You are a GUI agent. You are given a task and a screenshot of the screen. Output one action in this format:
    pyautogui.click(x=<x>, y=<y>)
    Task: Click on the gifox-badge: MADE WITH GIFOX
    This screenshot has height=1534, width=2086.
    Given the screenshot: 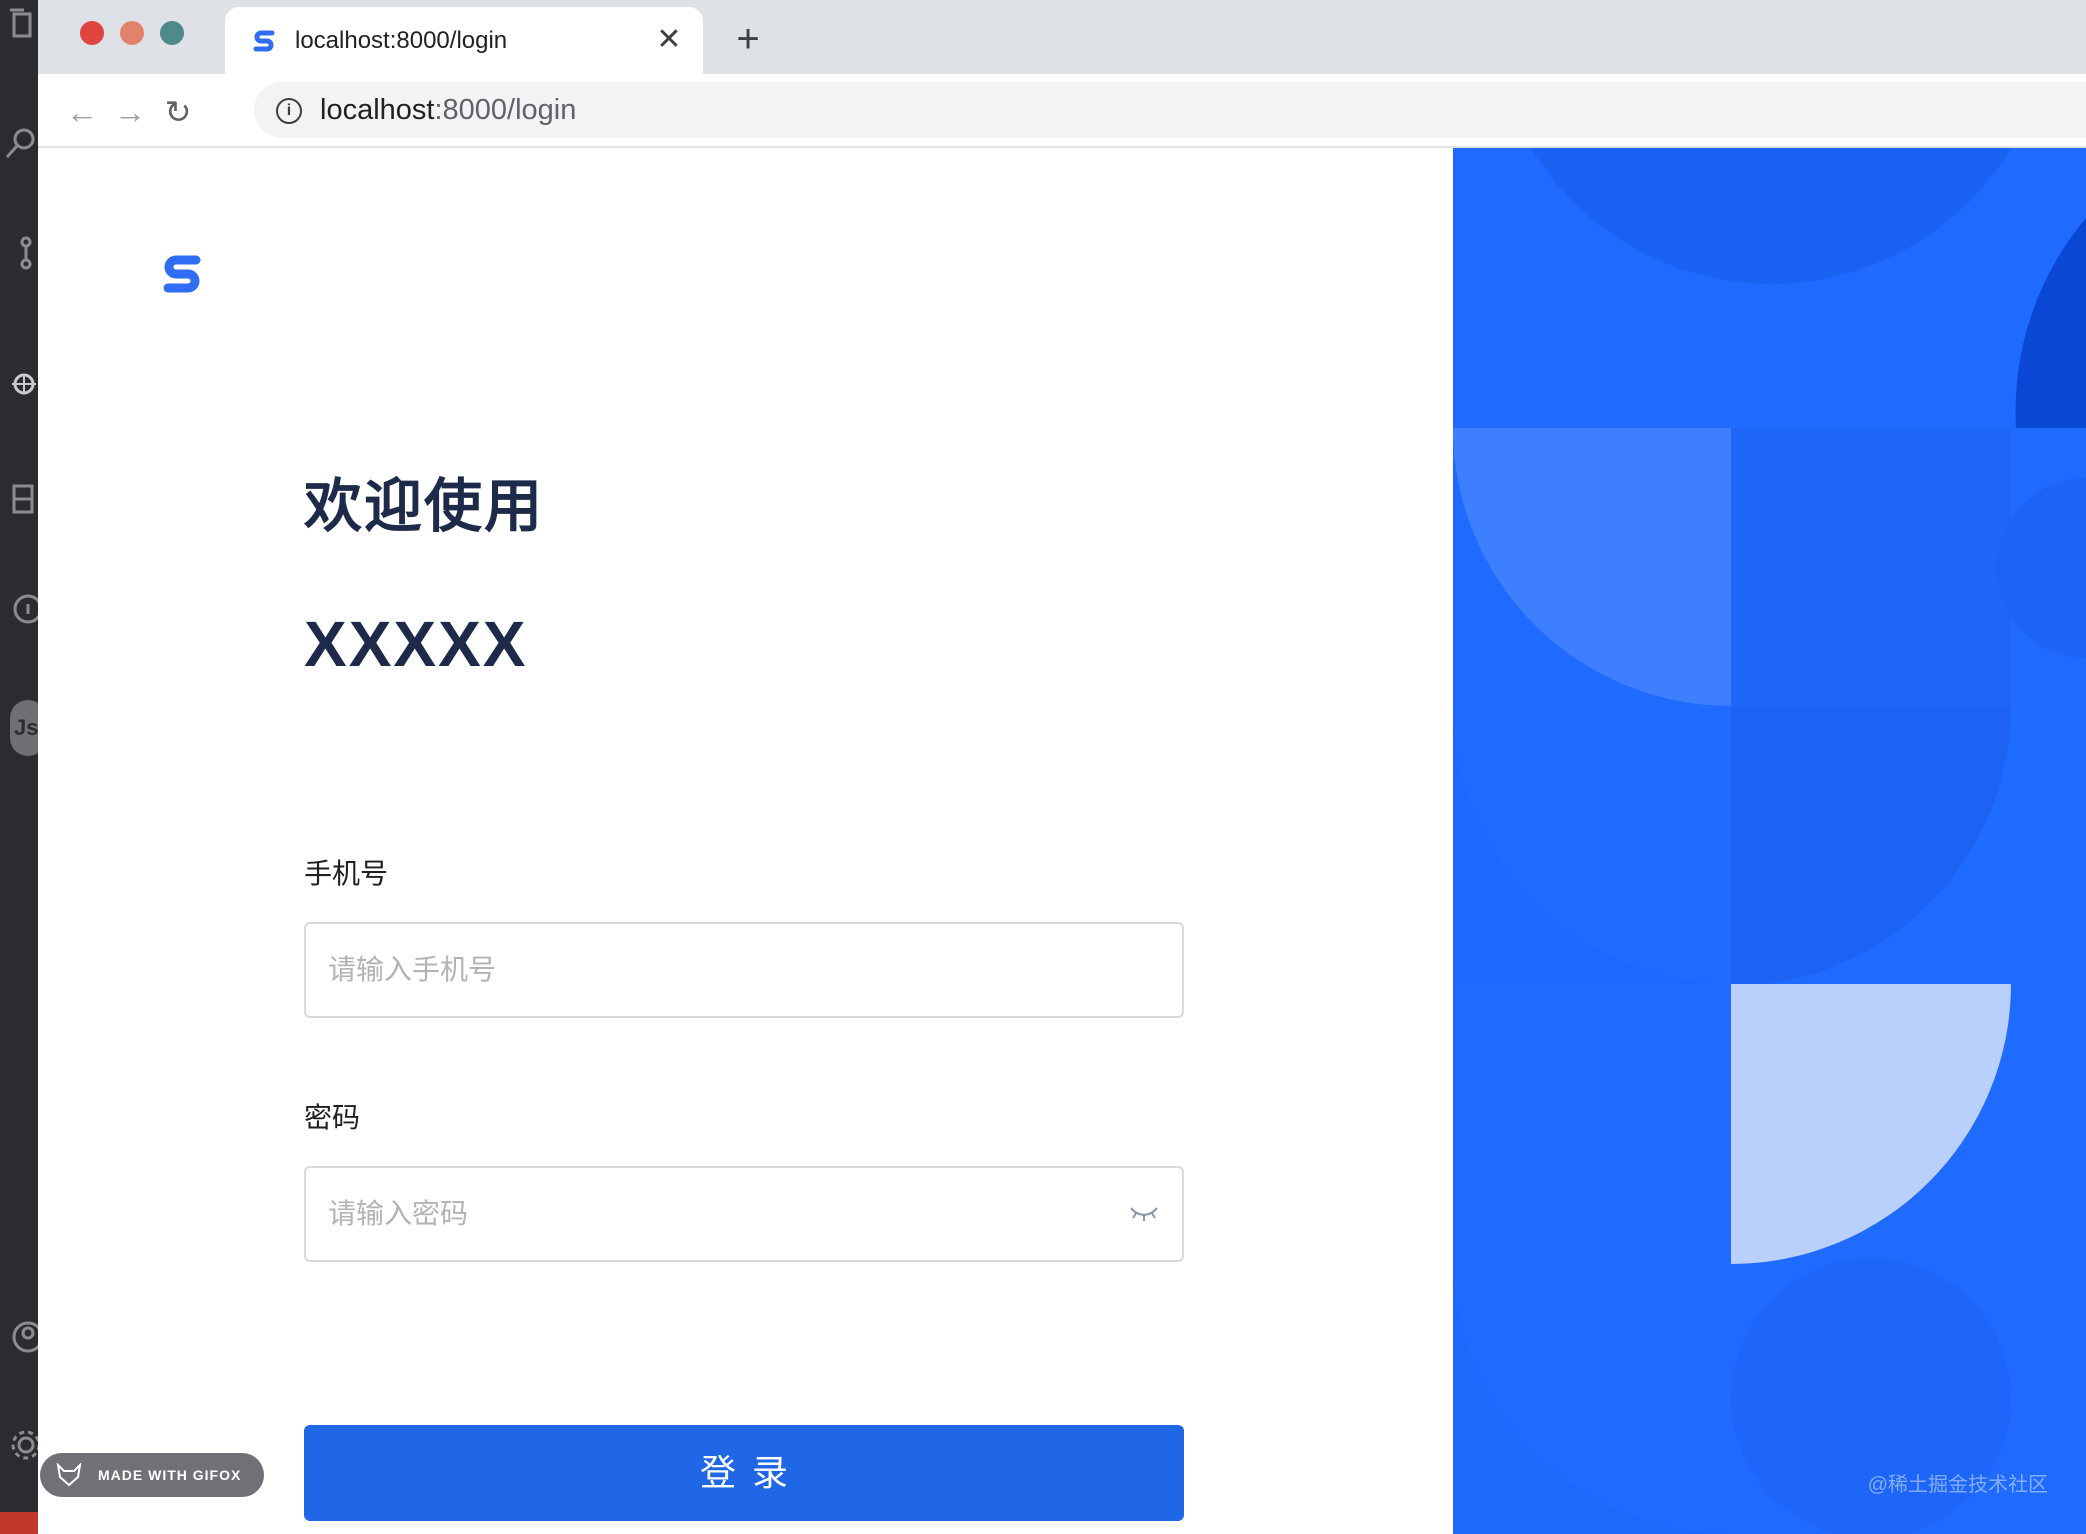 What is the action you would take?
    pyautogui.click(x=152, y=1475)
    